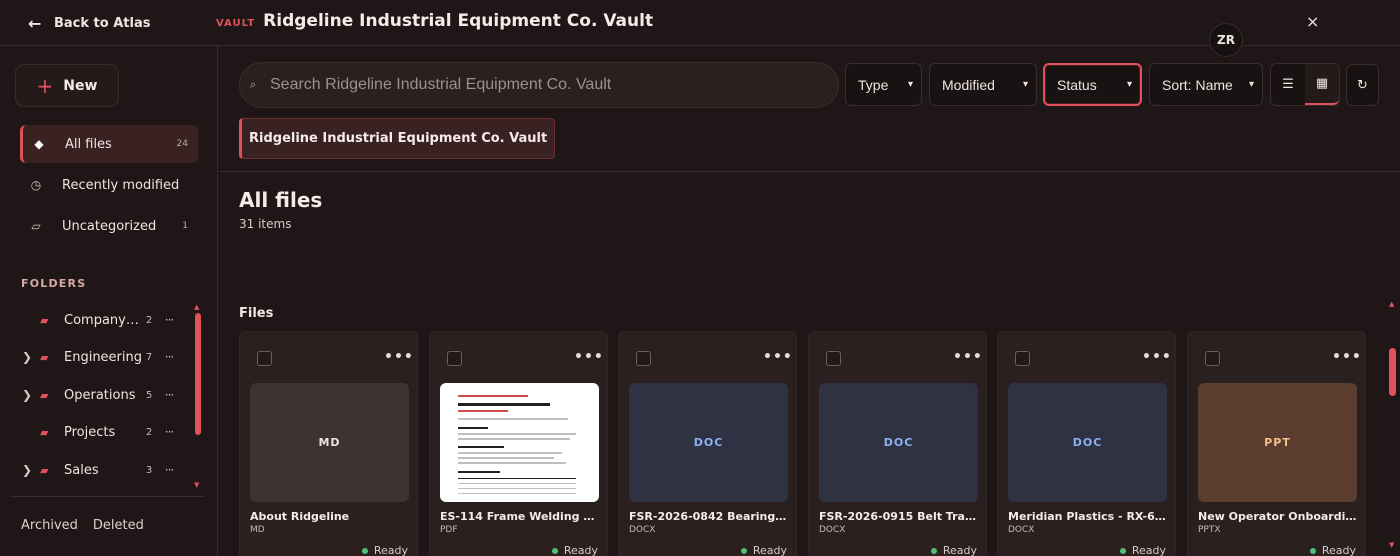 Image resolution: width=1400 pixels, height=556 pixels. I want to click on header-divider, so click(809, 171).